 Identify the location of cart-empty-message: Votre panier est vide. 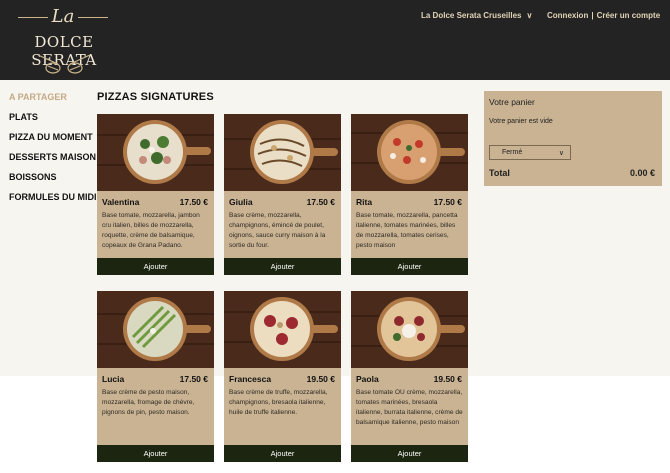
(521, 121).